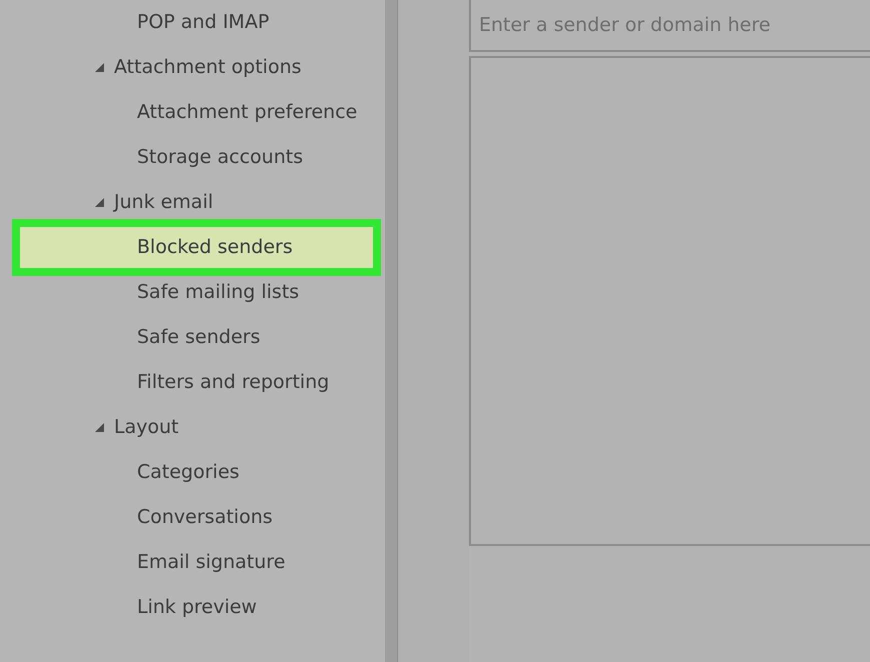 The width and height of the screenshot is (870, 662). I want to click on scrollbar, so click(391, 331).